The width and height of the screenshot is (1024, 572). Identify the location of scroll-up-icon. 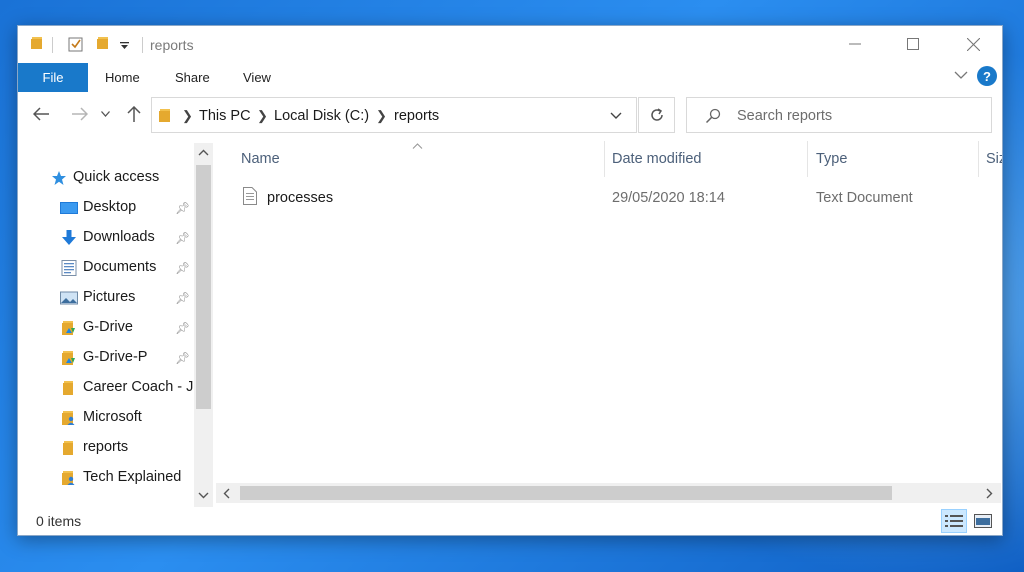
(203, 152).